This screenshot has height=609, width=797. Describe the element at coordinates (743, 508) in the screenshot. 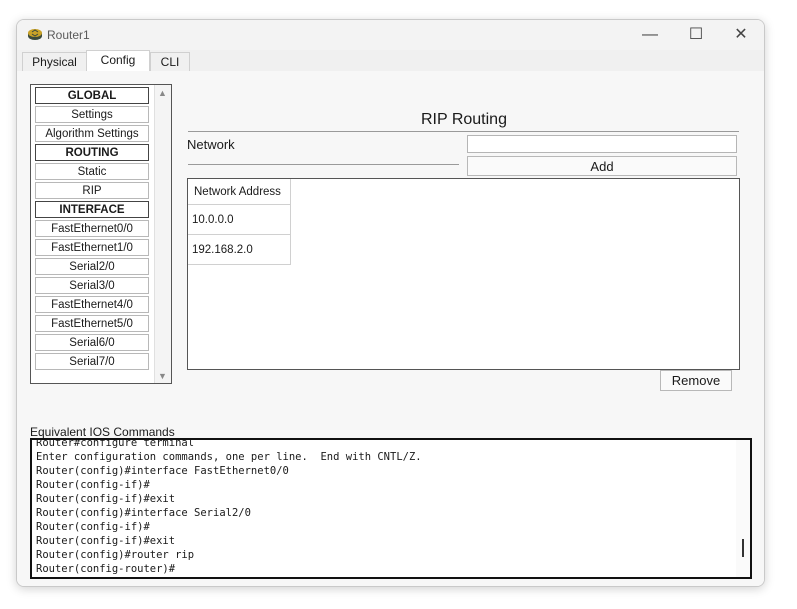

I see `console-scrollbar` at that location.